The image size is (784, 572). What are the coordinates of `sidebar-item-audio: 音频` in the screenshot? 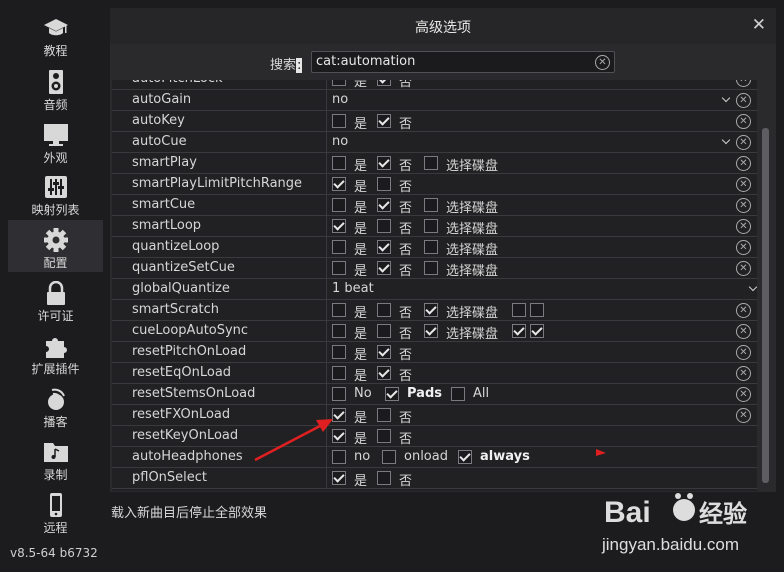 It's located at (55, 88).